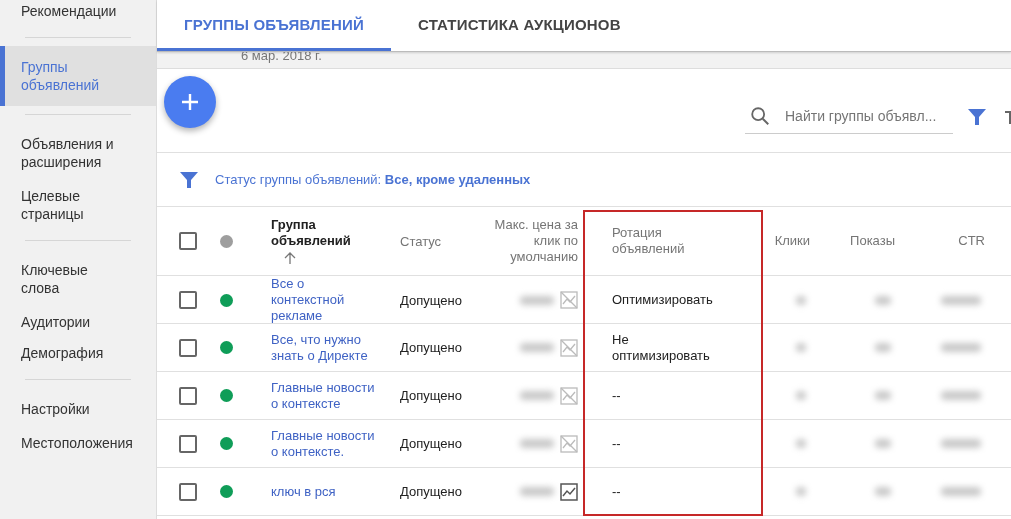 This screenshot has width=1011, height=519. What do you see at coordinates (78, 324) in the screenshot?
I see `sidebar-item: Аудитории` at bounding box center [78, 324].